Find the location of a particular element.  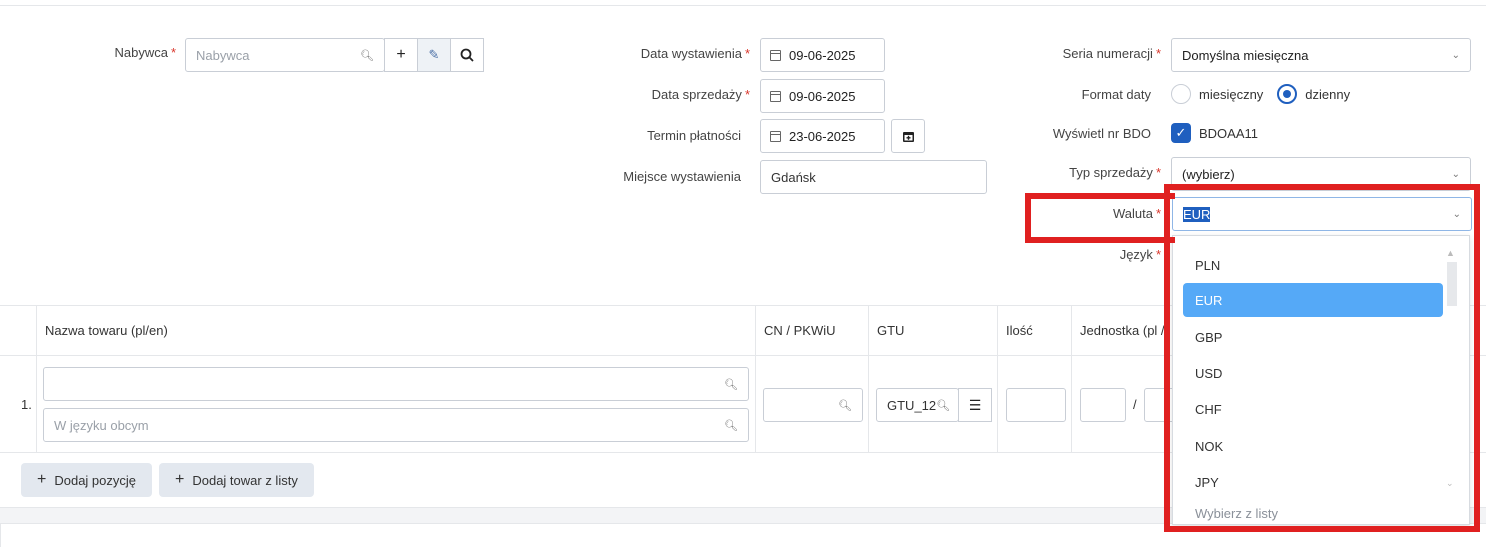

add-from-list-button: + Dodaj towar z listy is located at coordinates (236, 480).